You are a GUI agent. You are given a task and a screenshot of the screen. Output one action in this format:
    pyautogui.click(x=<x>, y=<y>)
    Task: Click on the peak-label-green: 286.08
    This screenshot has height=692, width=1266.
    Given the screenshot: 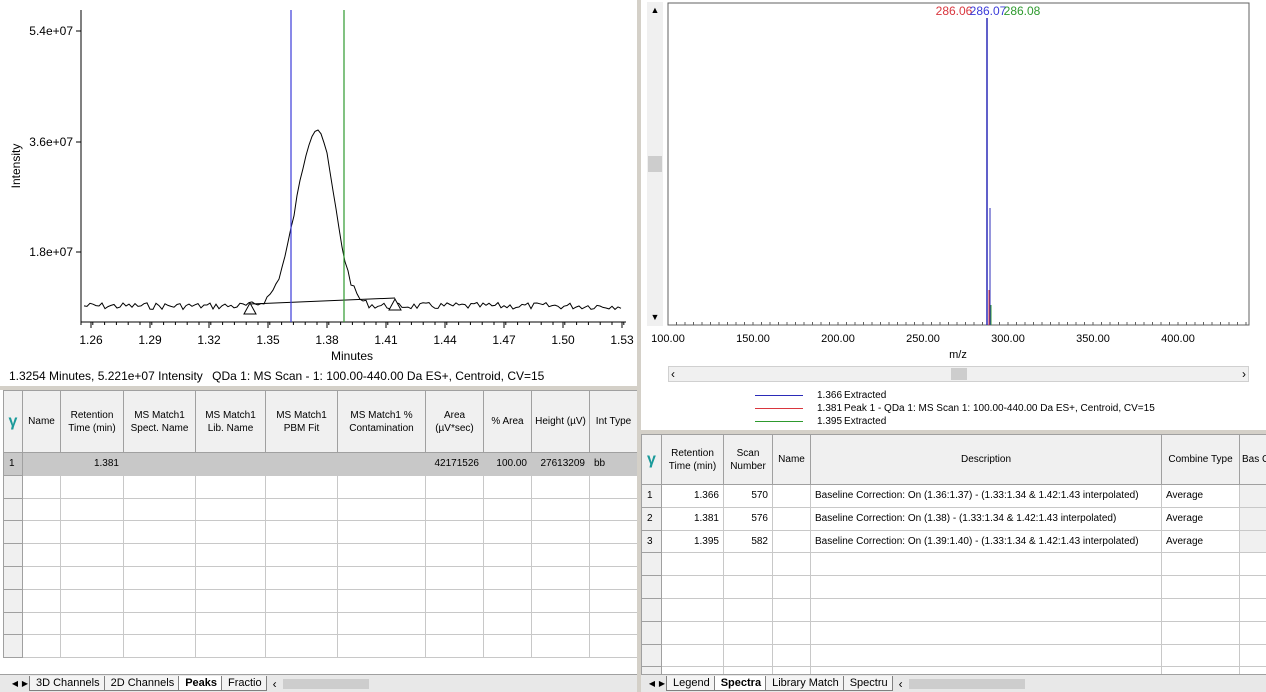 What is the action you would take?
    pyautogui.click(x=1022, y=11)
    